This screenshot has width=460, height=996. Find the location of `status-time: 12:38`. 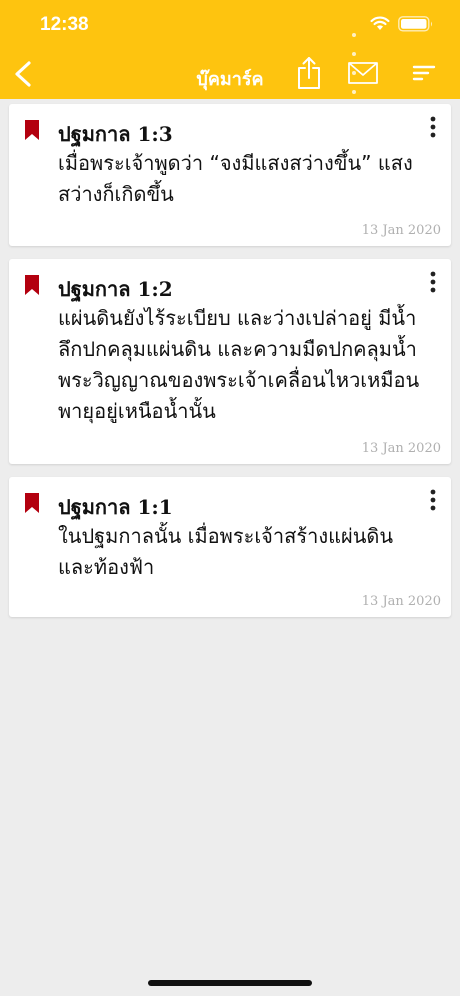

status-time: 12:38 is located at coordinates (64, 24).